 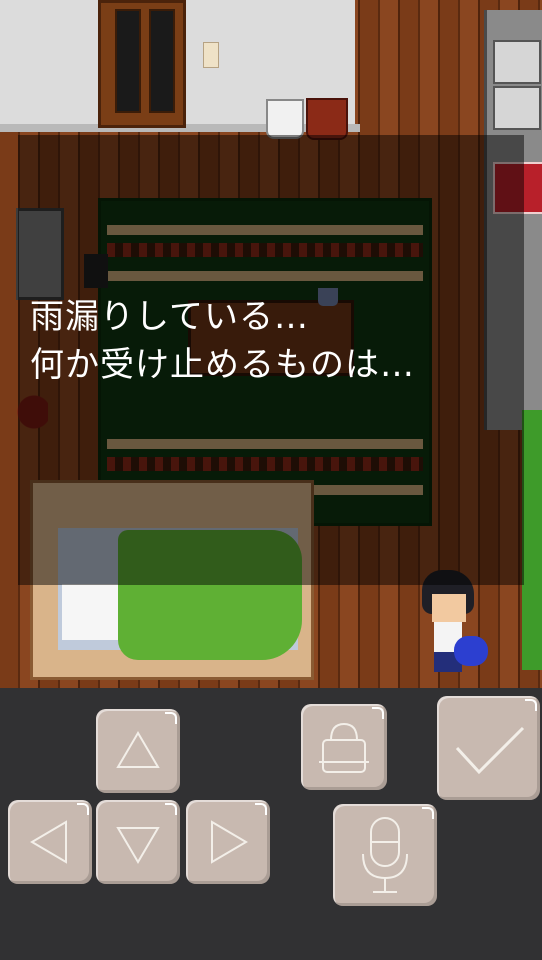 I want to click on red-bucket, so click(x=327, y=119).